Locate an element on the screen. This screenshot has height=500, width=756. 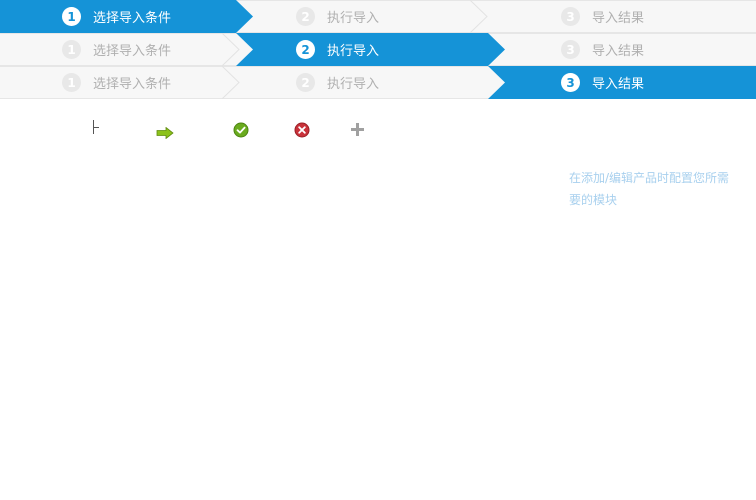
stepbar-step2-active: 1 选择导入条件 2 执行导入 3 导入结果 is located at coordinates (378, 49).